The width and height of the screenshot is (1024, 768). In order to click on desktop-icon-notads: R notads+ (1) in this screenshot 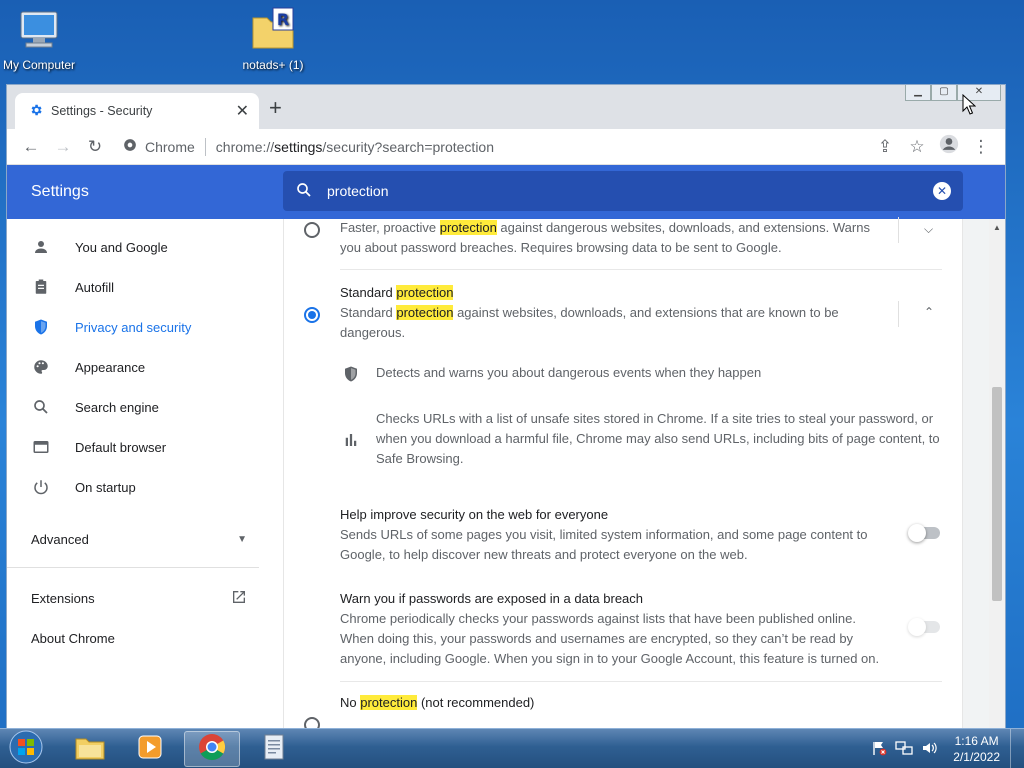, I will do `click(273, 39)`.